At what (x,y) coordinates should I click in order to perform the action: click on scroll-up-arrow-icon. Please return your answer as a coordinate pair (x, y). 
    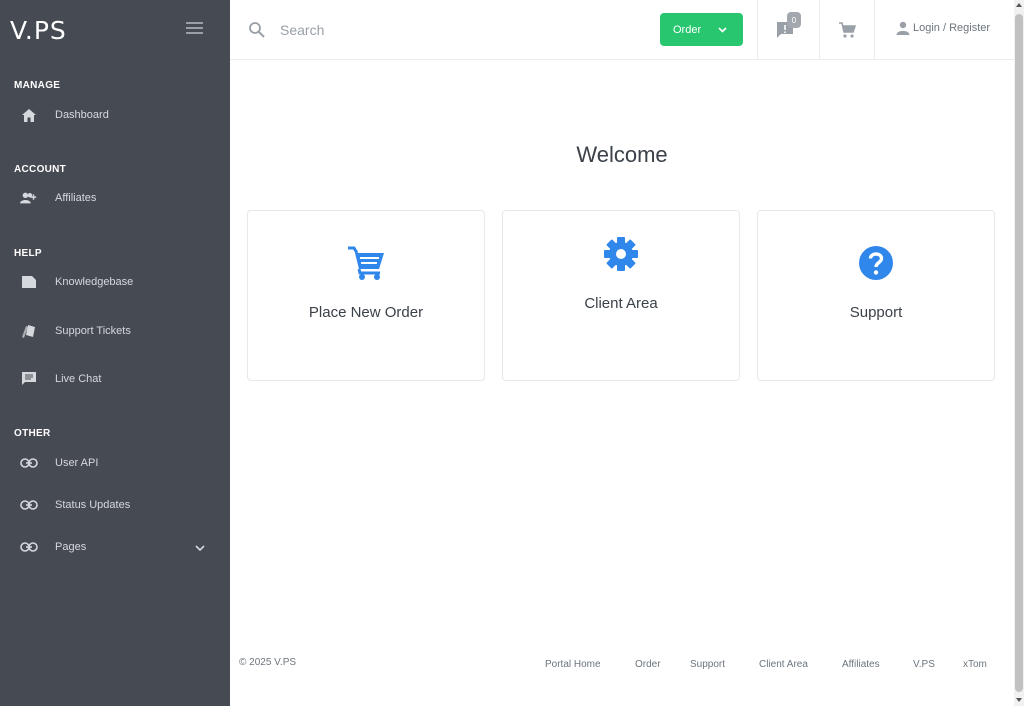
    Looking at the image, I should click on (1019, 5).